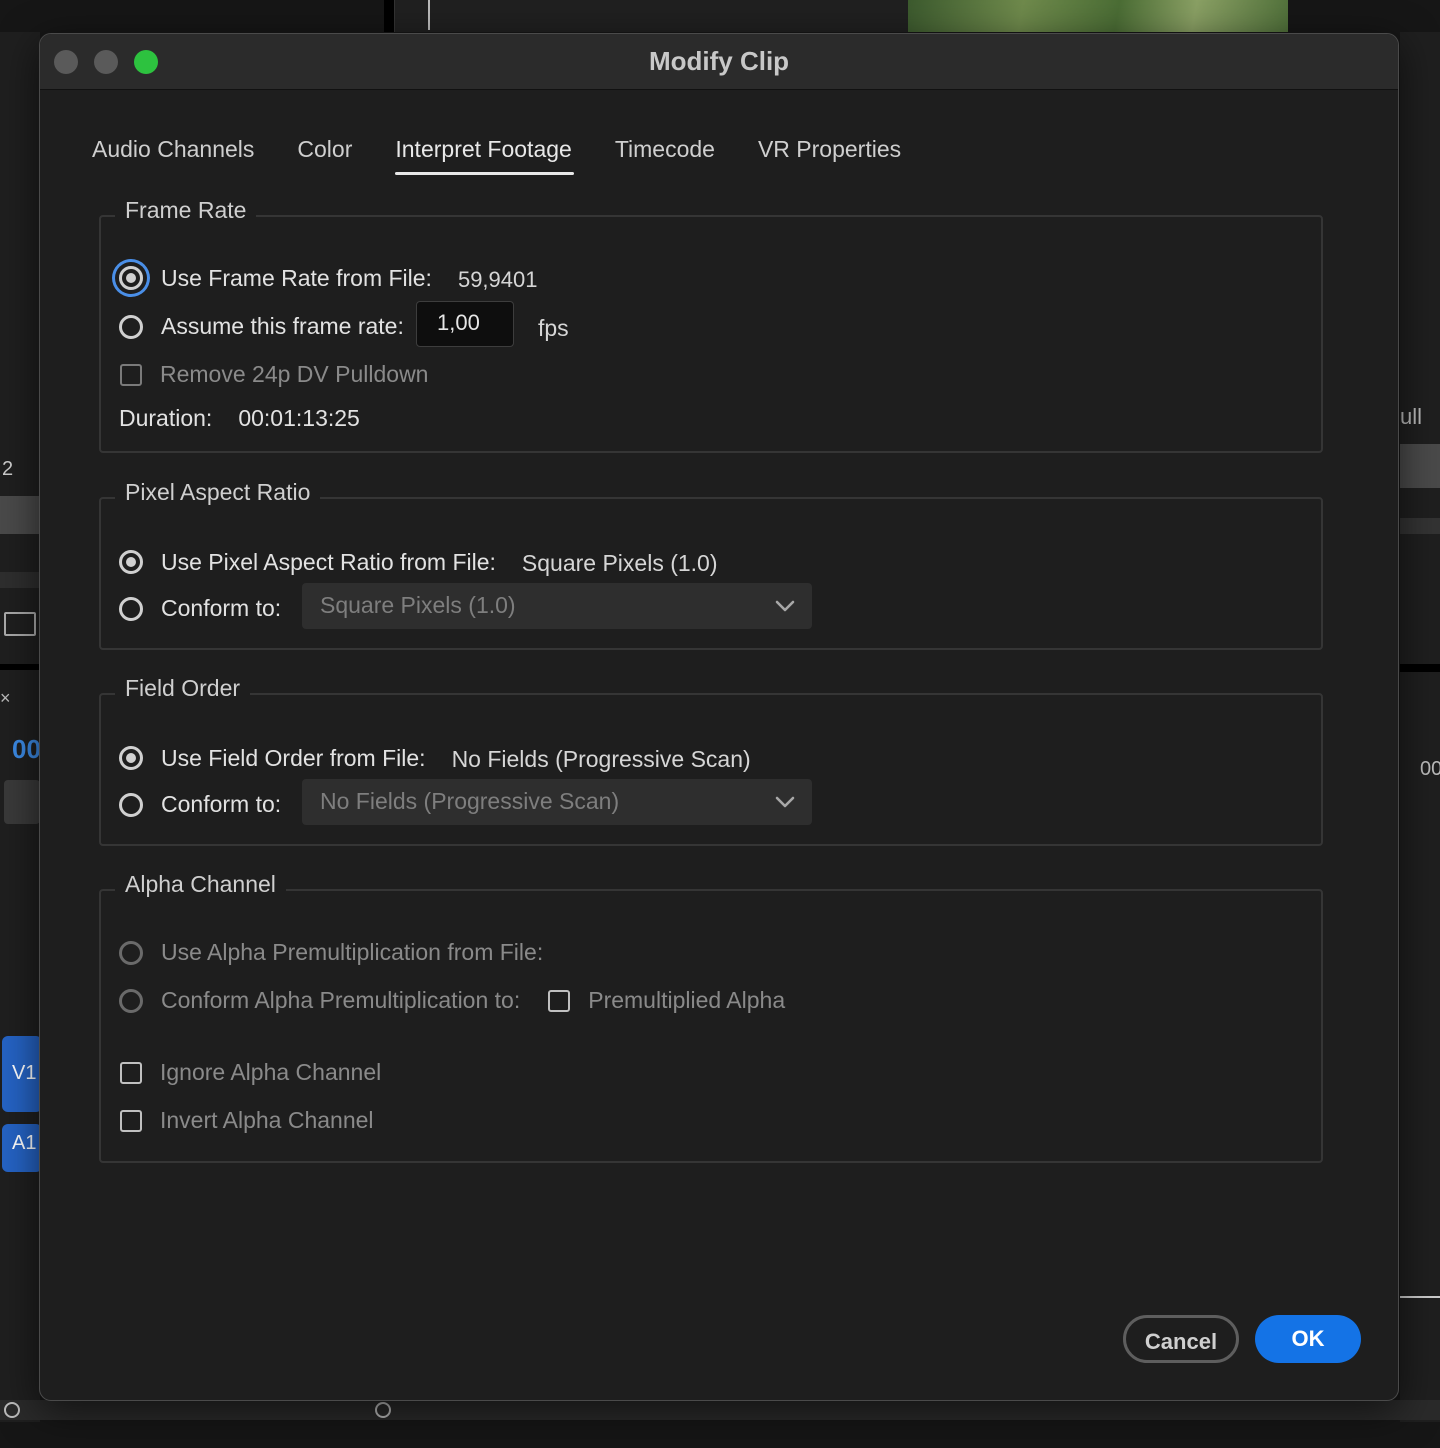 The width and height of the screenshot is (1440, 1448). Describe the element at coordinates (383, 1410) in the screenshot. I see `bg-zoom-handle-right` at that location.